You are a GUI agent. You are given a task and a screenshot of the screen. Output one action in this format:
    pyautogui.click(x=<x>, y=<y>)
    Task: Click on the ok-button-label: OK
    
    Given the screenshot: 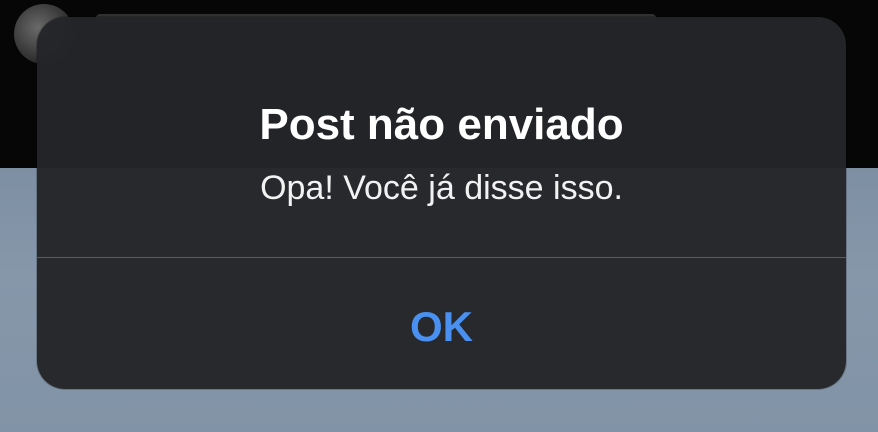 What is the action you would take?
    pyautogui.click(x=441, y=326)
    